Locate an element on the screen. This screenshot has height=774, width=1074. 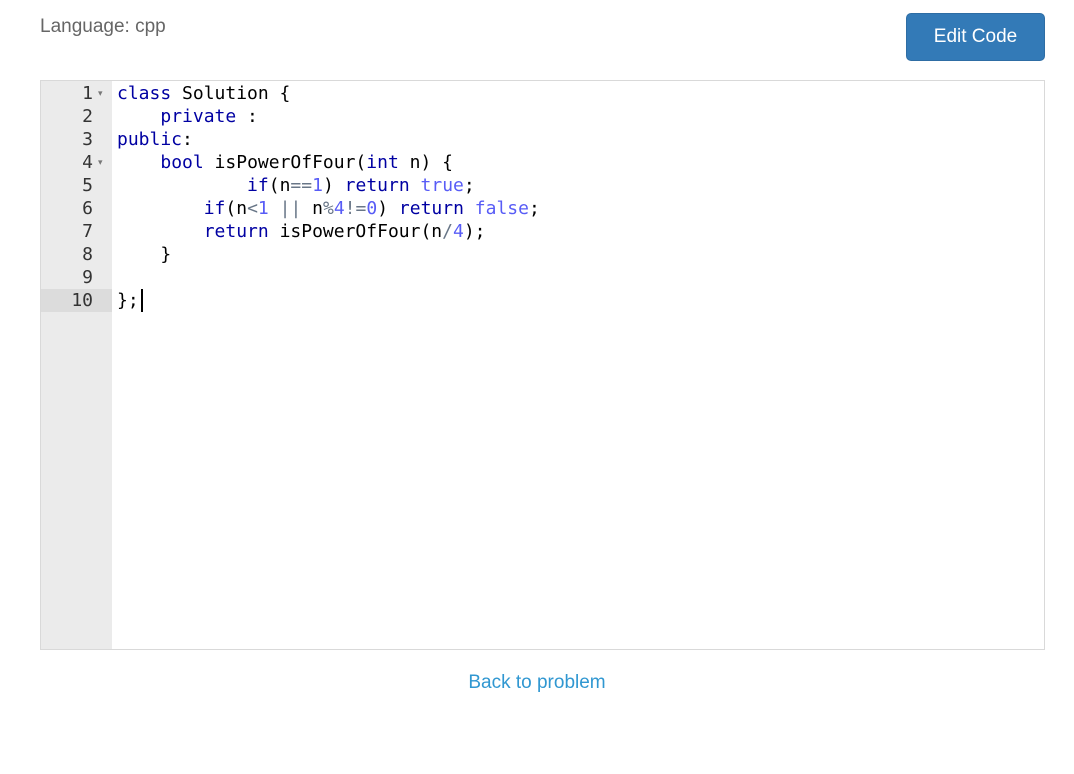
line-number: 7 is located at coordinates (87, 231).